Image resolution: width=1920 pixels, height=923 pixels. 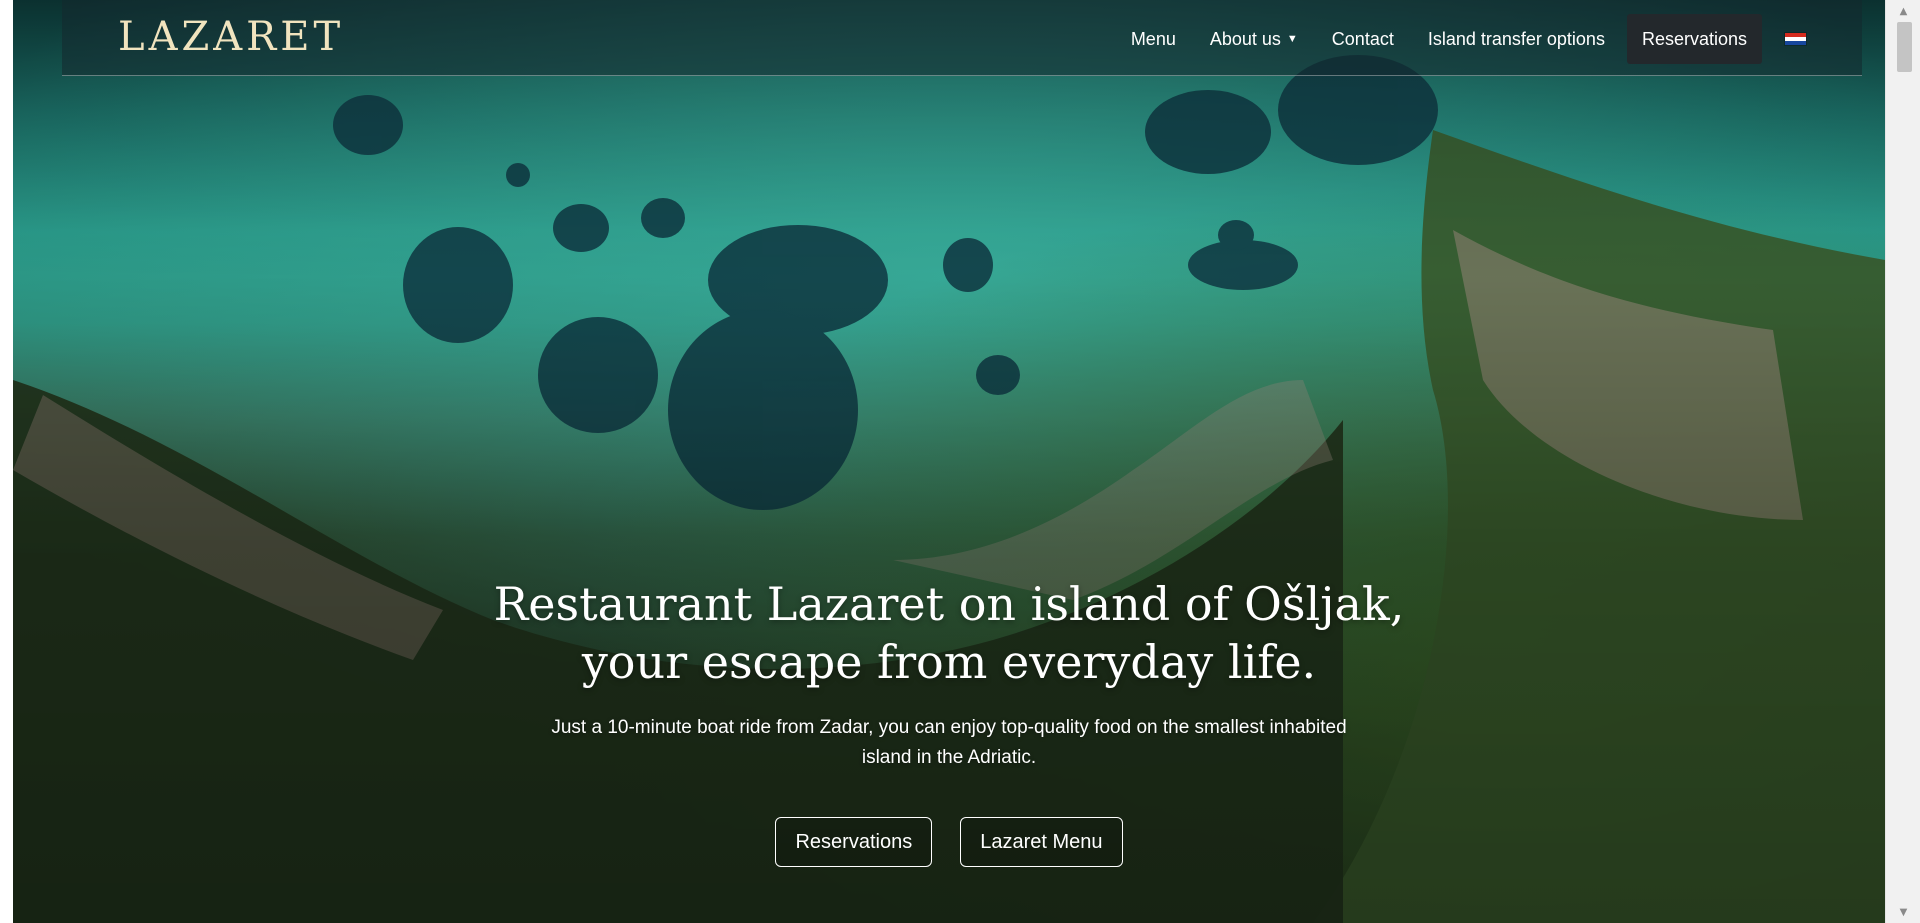 I want to click on nav-item-about-us: About us ▼, so click(x=1254, y=39).